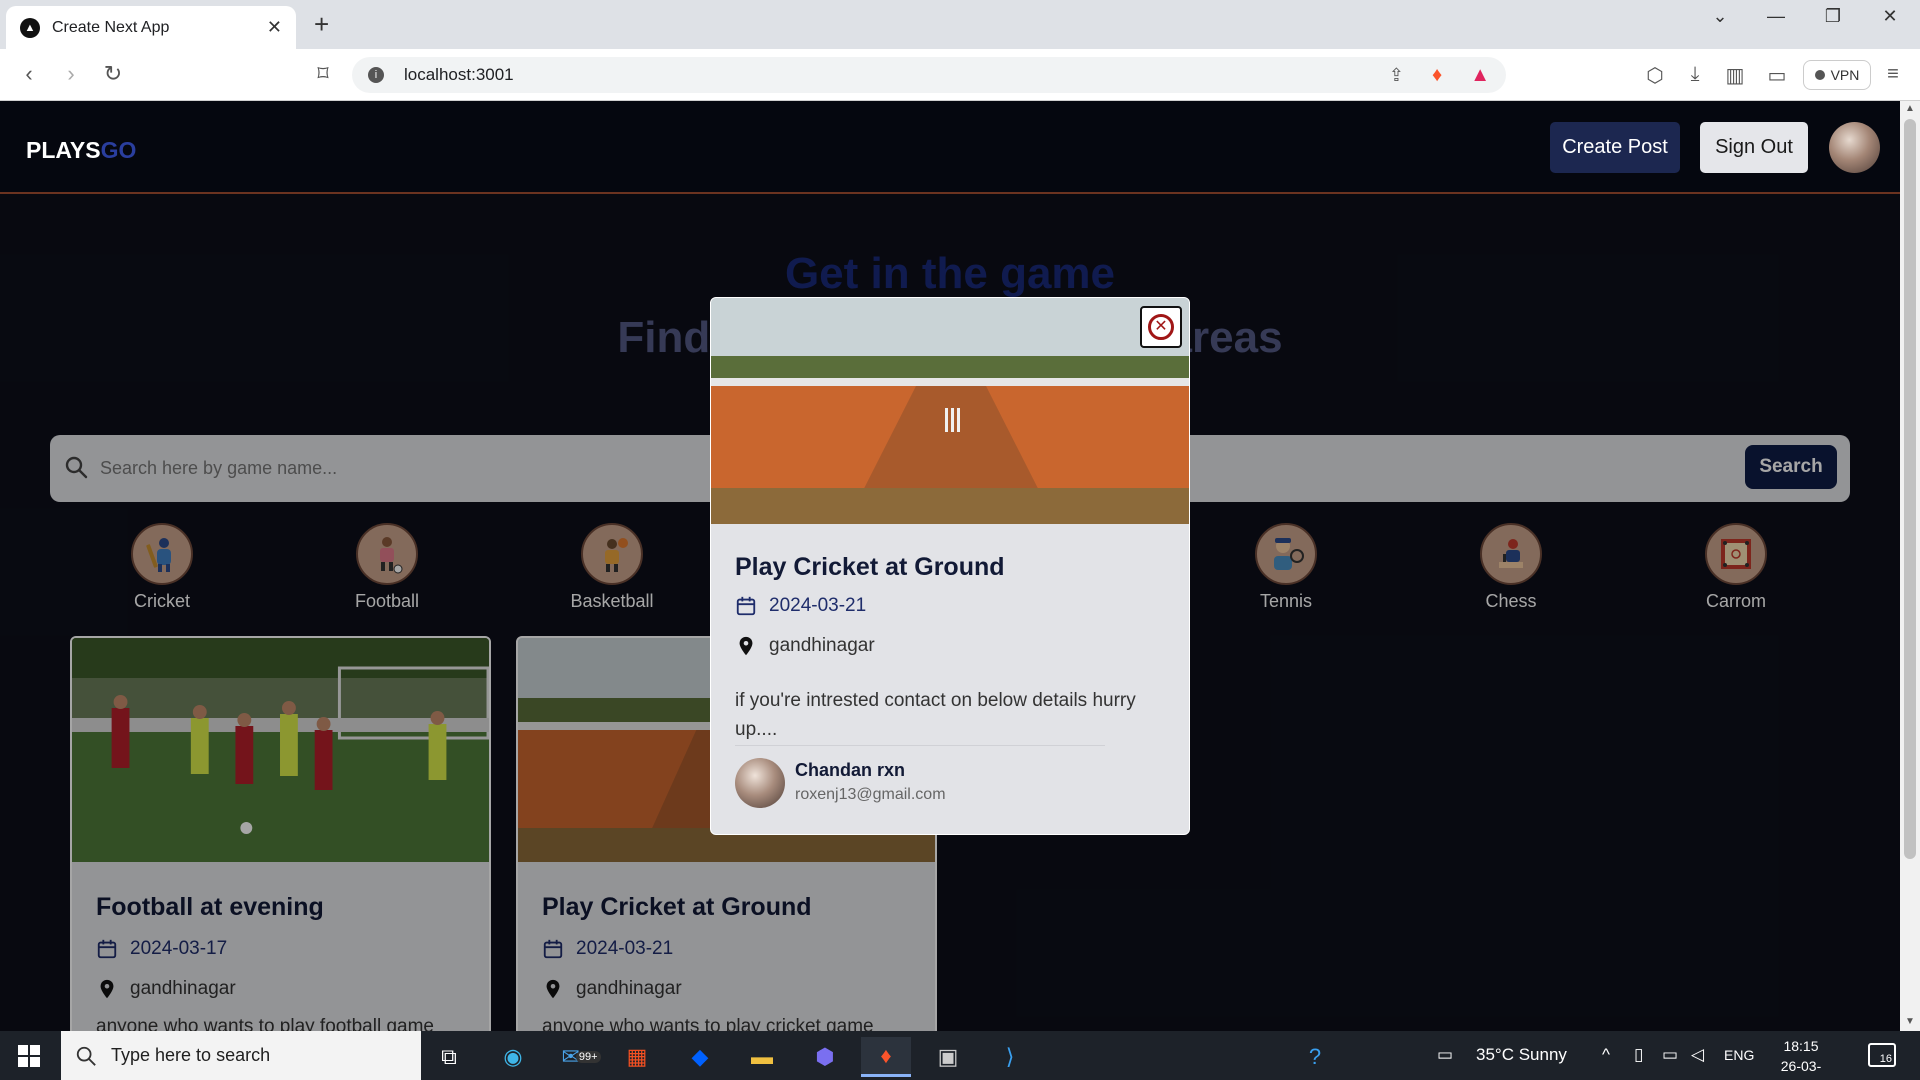 The width and height of the screenshot is (1920, 1080). I want to click on scroll-up-icon: ▲, so click(1910, 108).